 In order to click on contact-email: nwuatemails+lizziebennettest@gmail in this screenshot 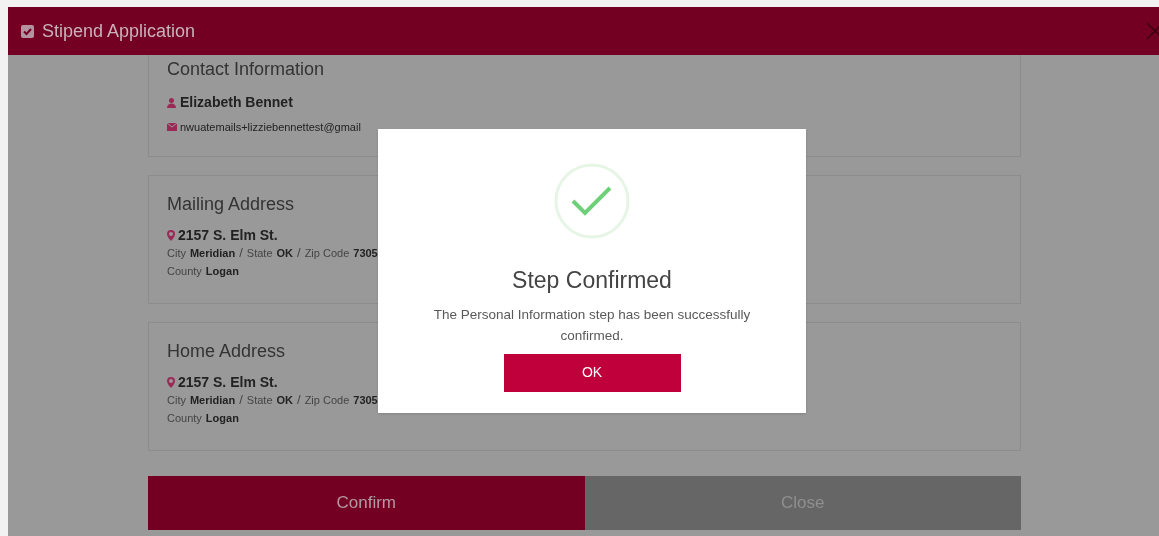, I will do `click(270, 127)`.